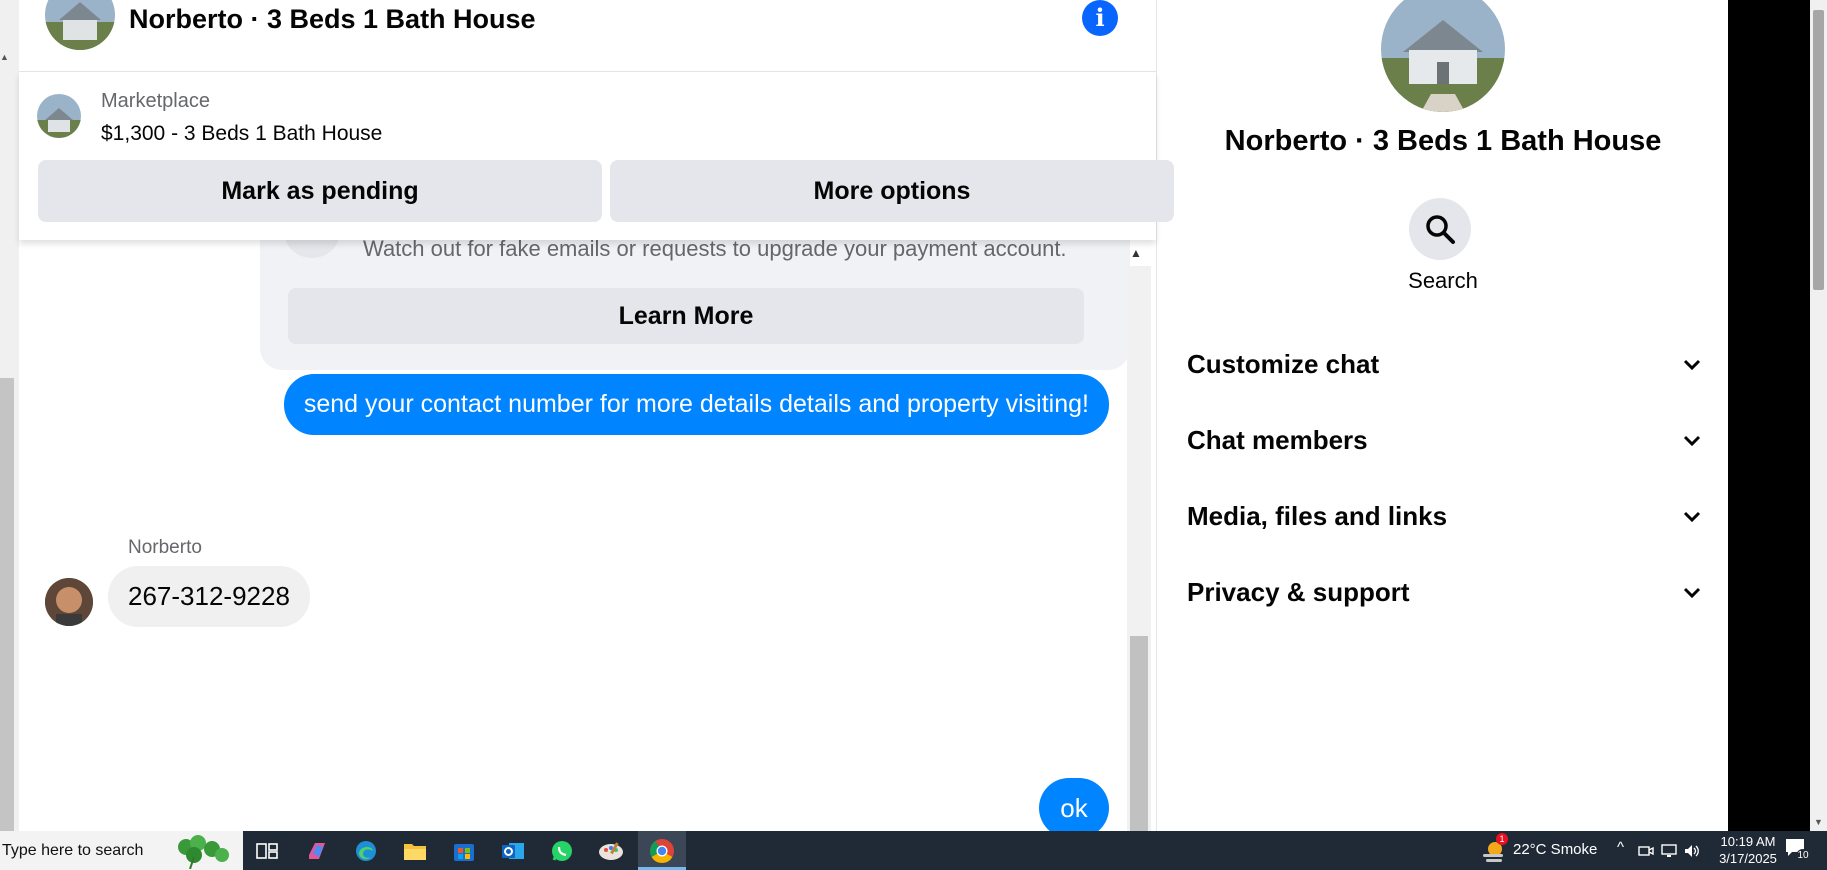  I want to click on section-privacy-support: Privacy & support, so click(1445, 592).